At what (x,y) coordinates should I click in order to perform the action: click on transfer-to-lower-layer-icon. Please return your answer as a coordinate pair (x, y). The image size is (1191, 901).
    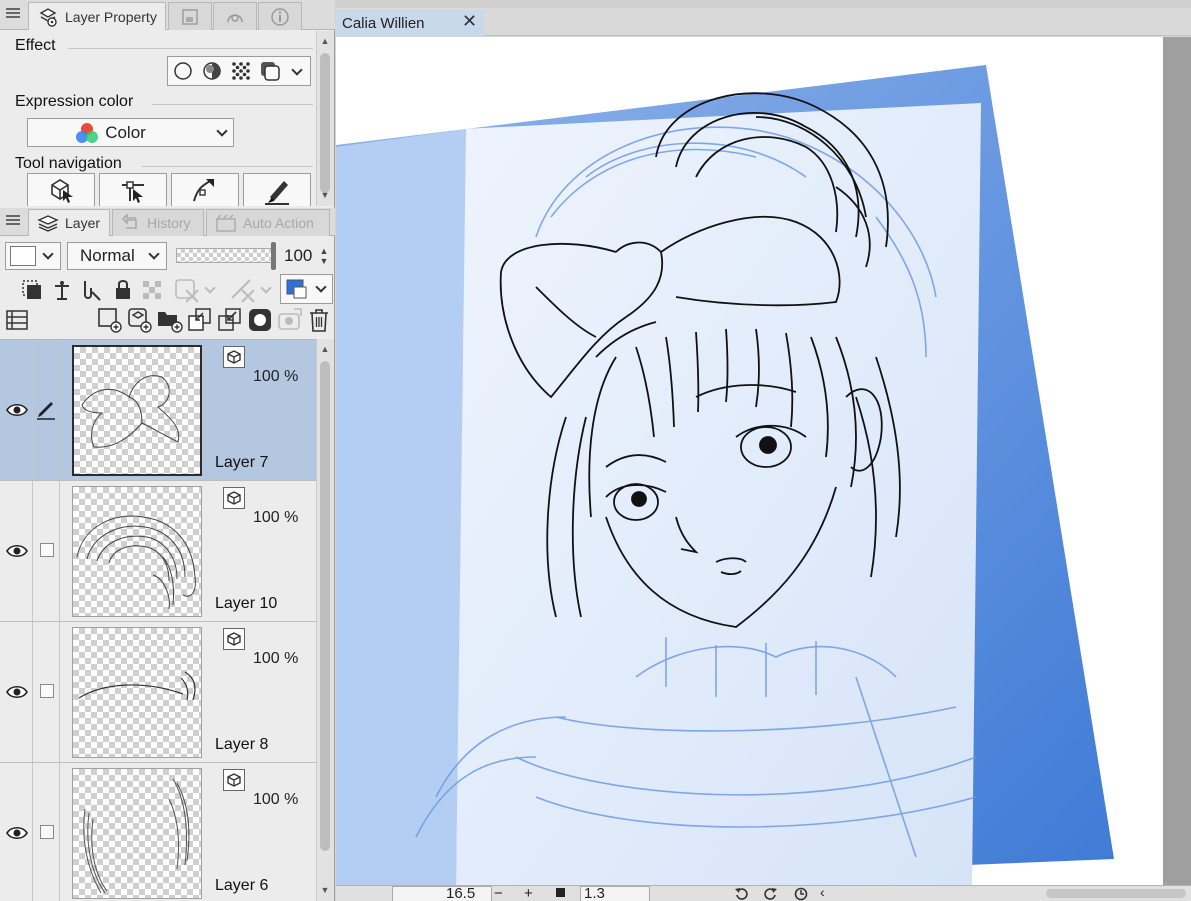
    Looking at the image, I should click on (200, 320).